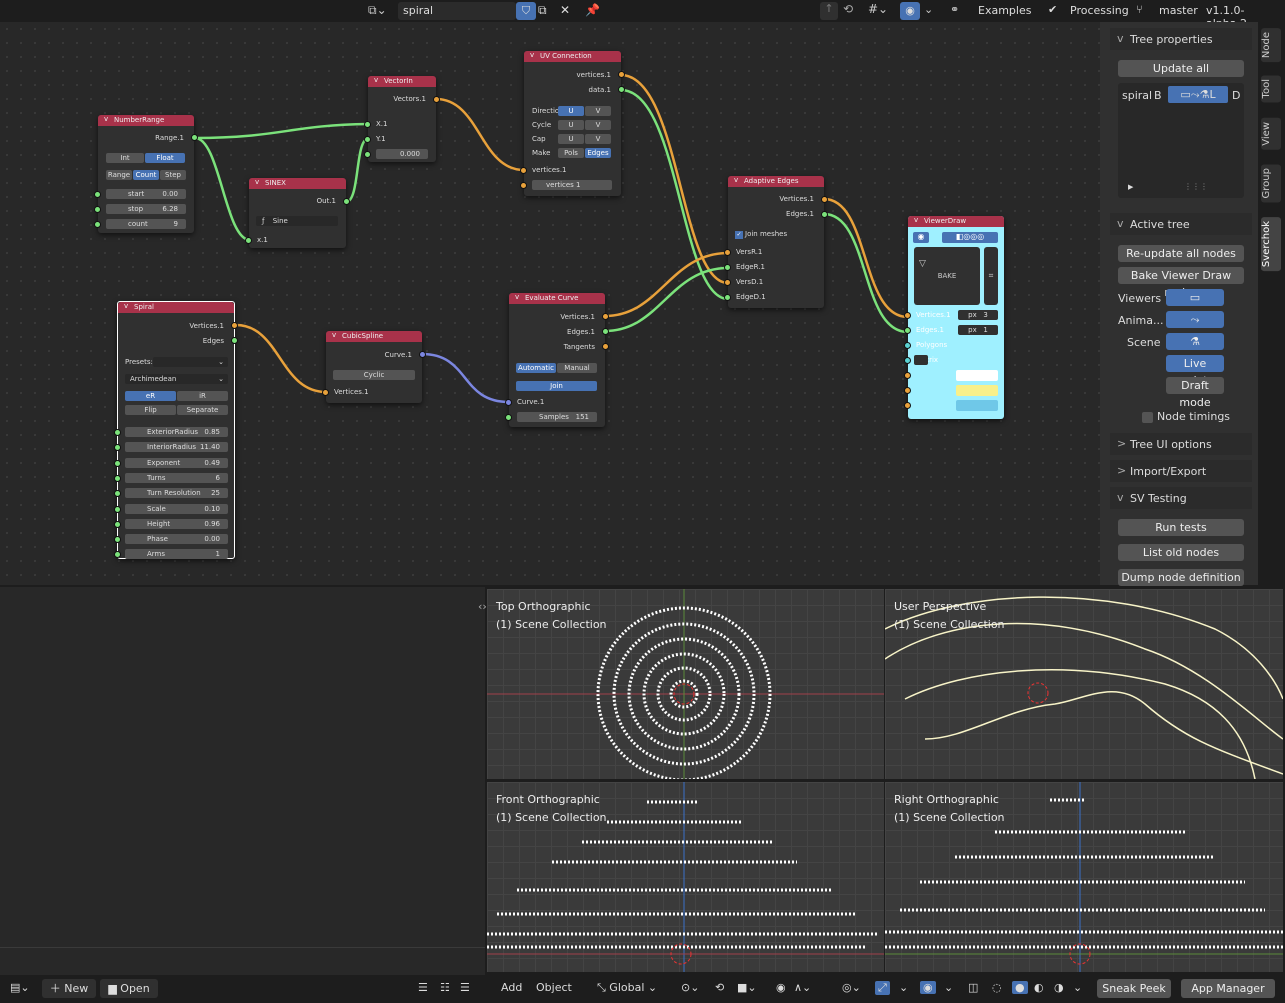 This screenshot has width=1285, height=1003. Describe the element at coordinates (297, 183) in the screenshot. I see `node-header: SINEX` at that location.